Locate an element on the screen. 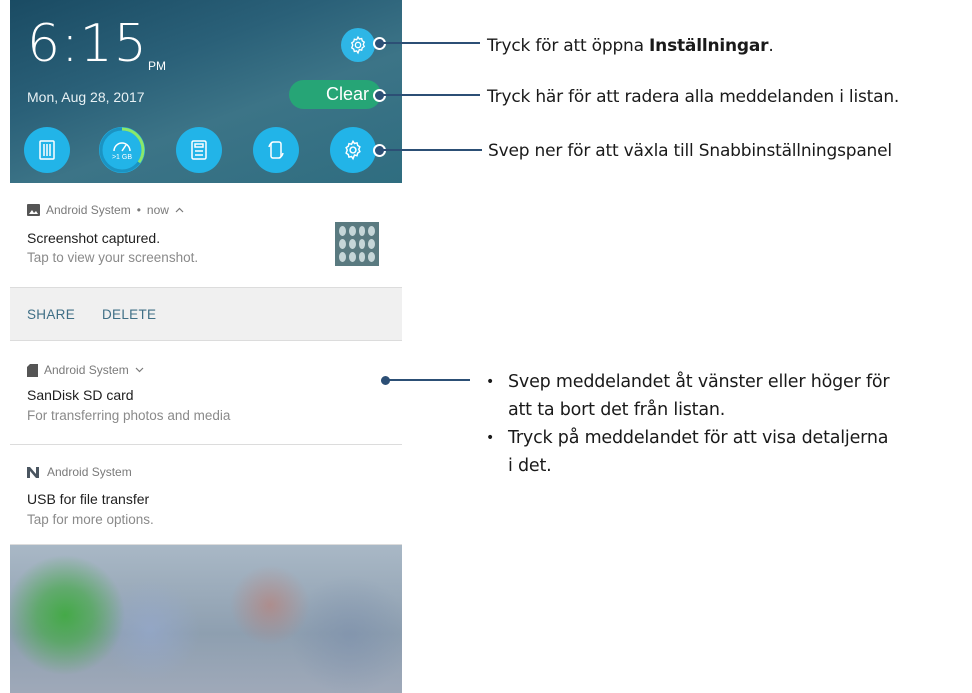 This screenshot has width=972, height=693. settings-icon is located at coordinates (353, 150).